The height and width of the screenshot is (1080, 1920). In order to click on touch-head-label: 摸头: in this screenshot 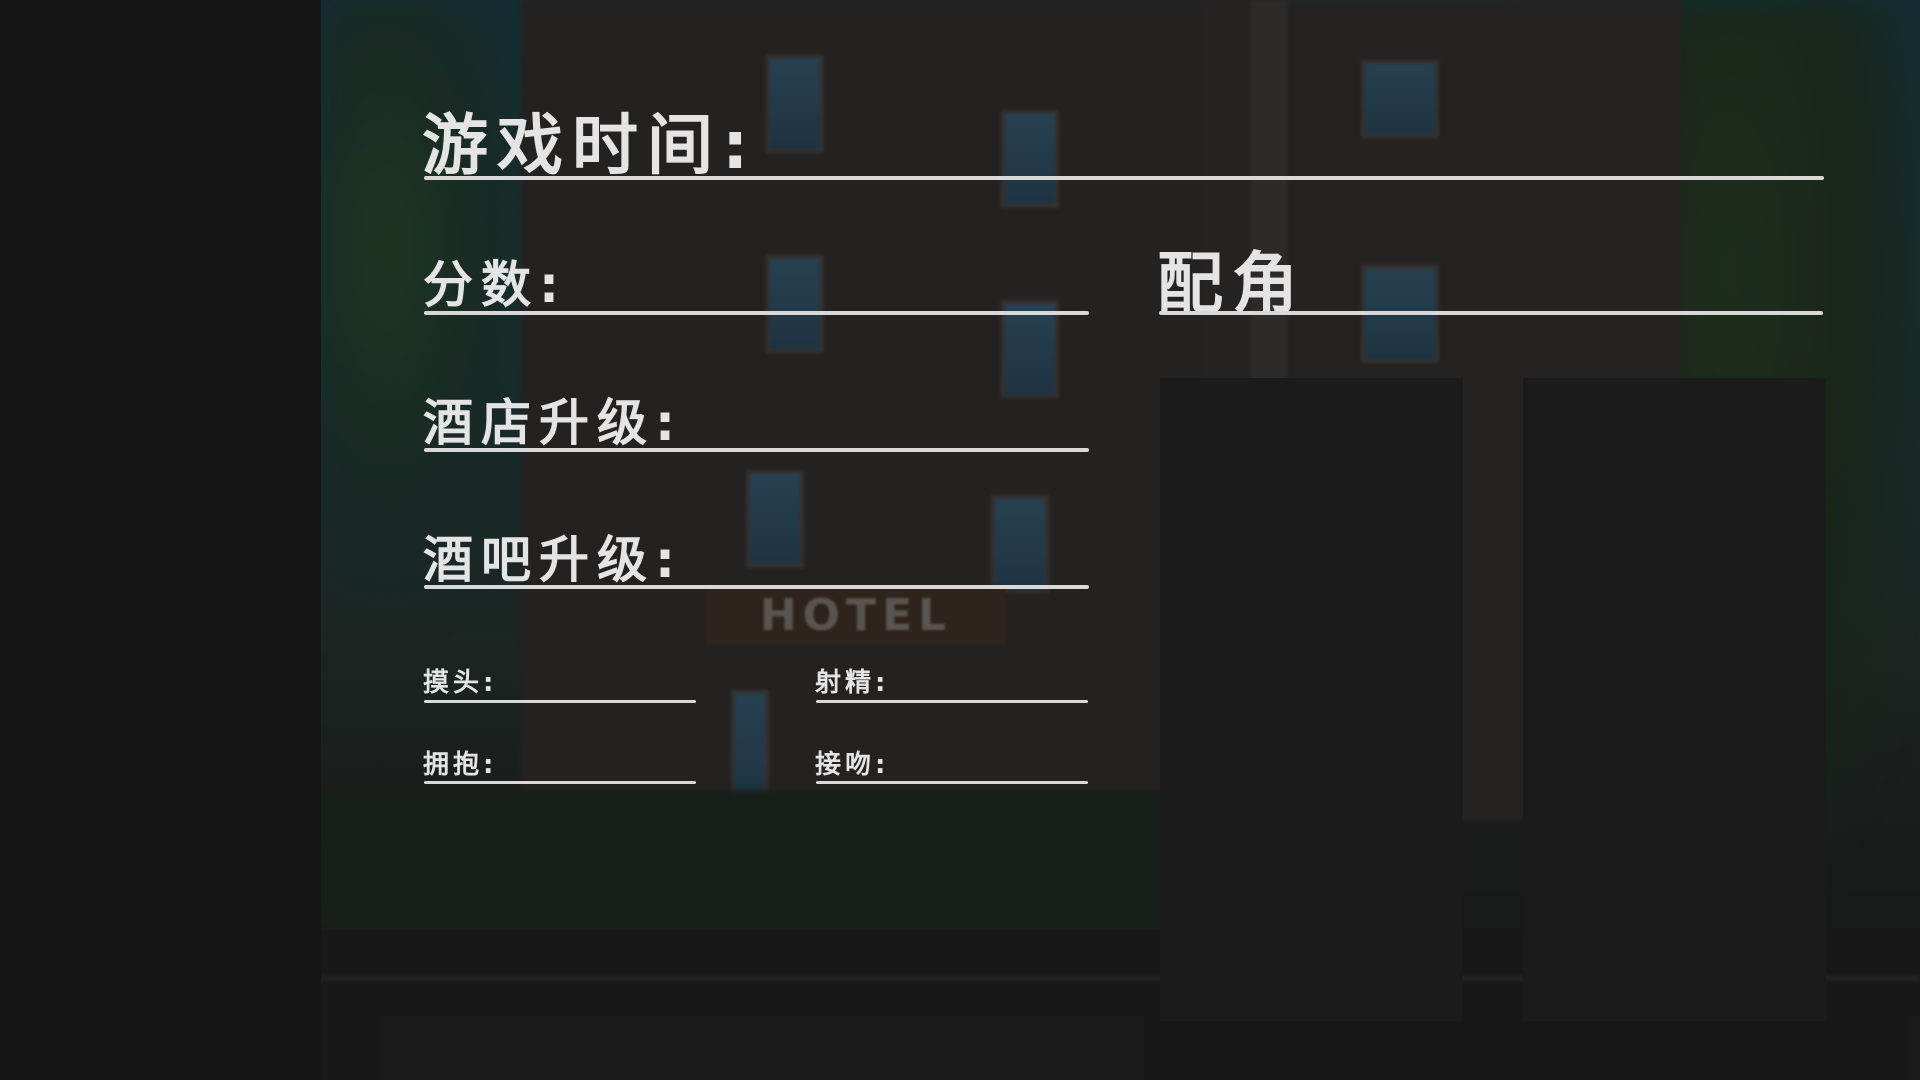, I will do `click(460, 683)`.